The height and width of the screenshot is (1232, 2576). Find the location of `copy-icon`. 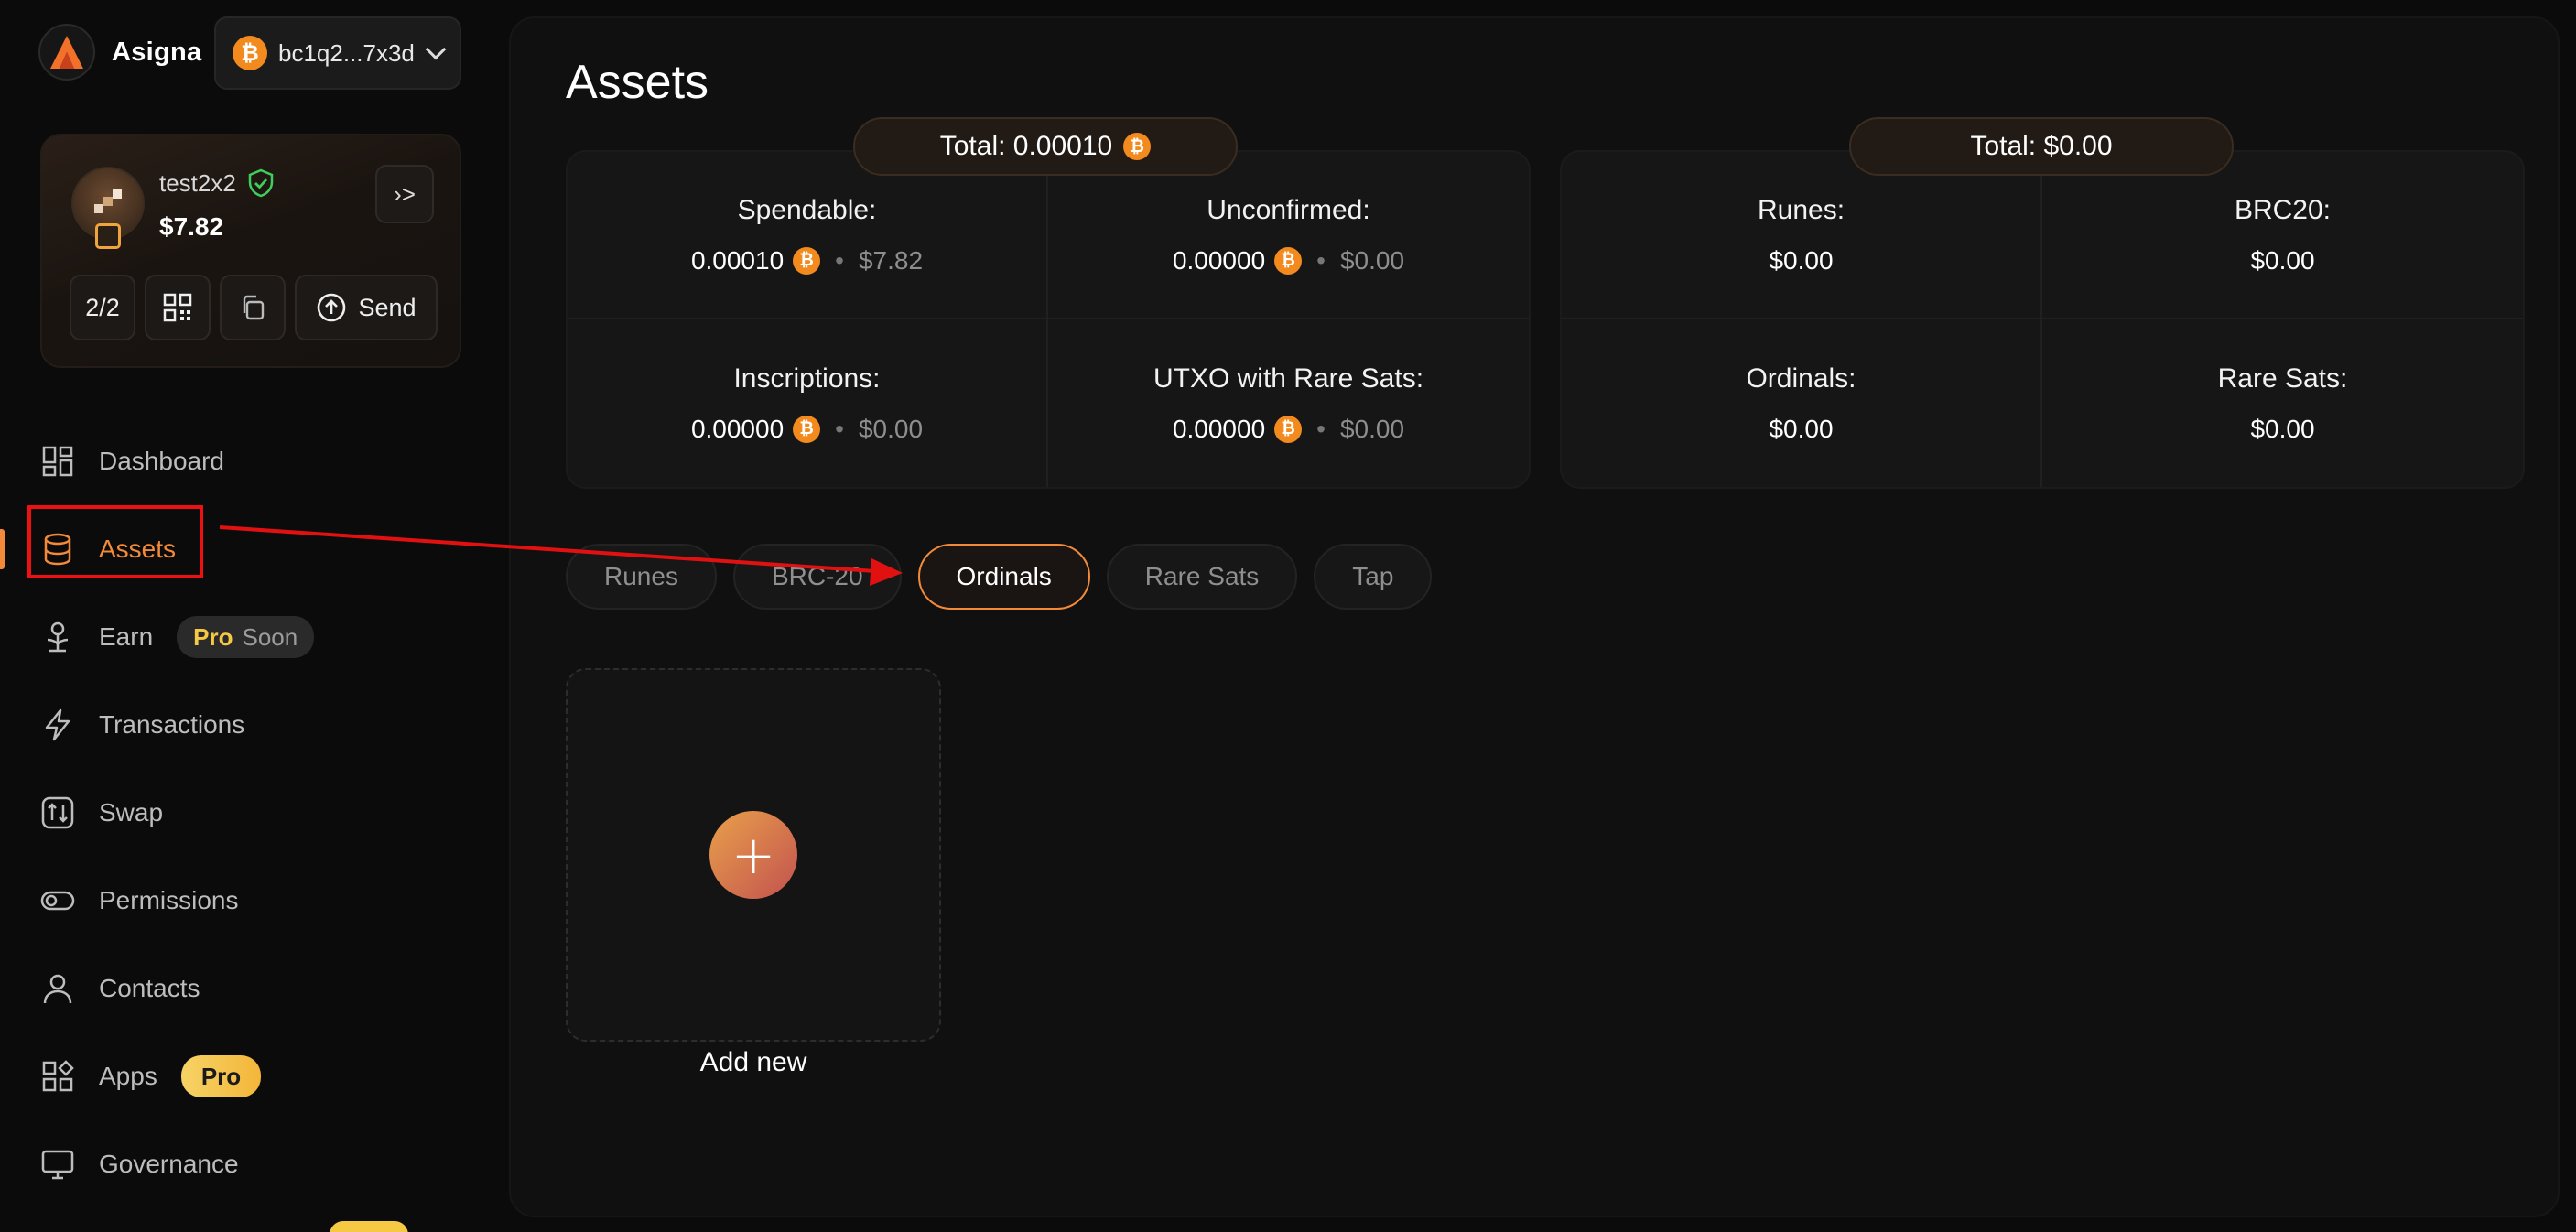

copy-icon is located at coordinates (254, 307).